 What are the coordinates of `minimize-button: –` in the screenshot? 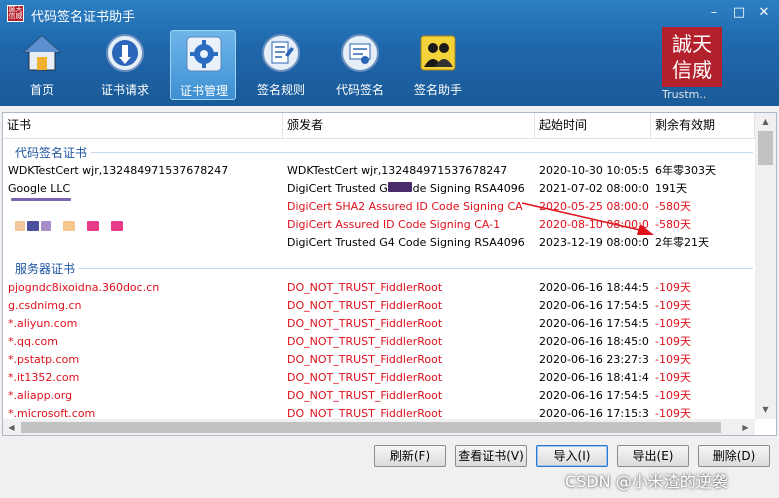 It's located at (714, 13).